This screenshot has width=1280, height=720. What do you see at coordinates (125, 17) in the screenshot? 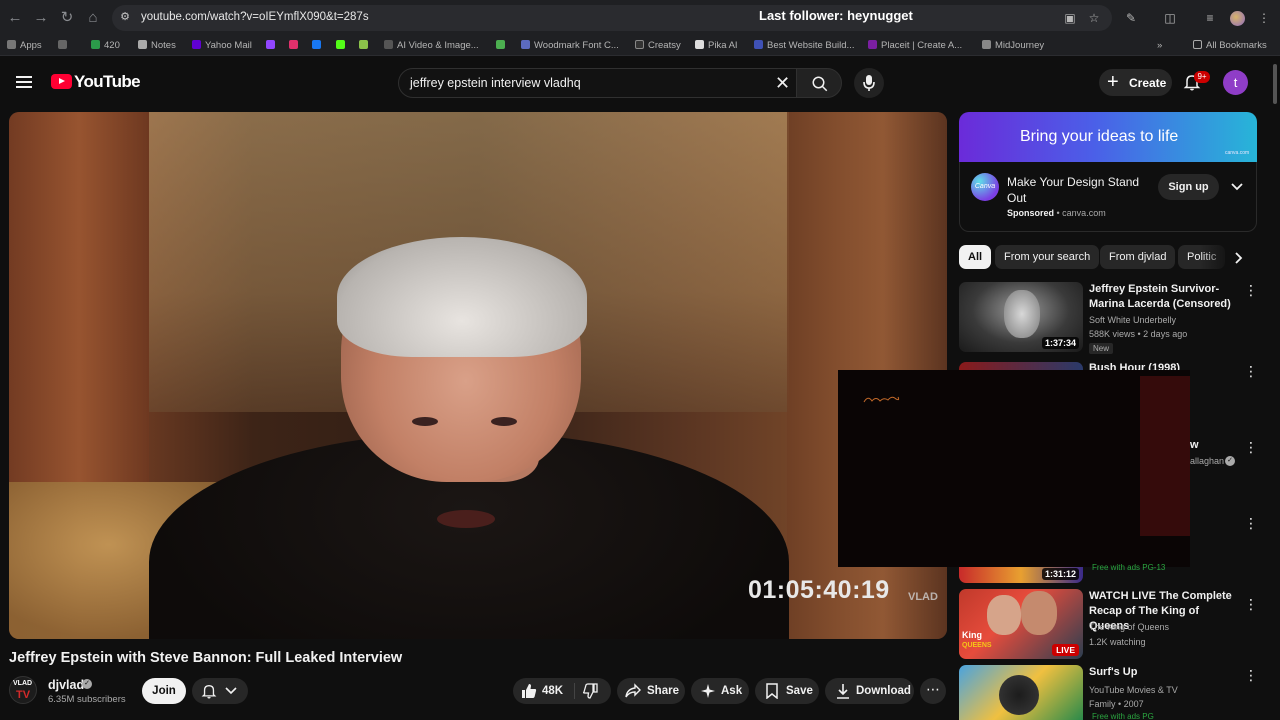
I see `site-info-icon: ⚙` at bounding box center [125, 17].